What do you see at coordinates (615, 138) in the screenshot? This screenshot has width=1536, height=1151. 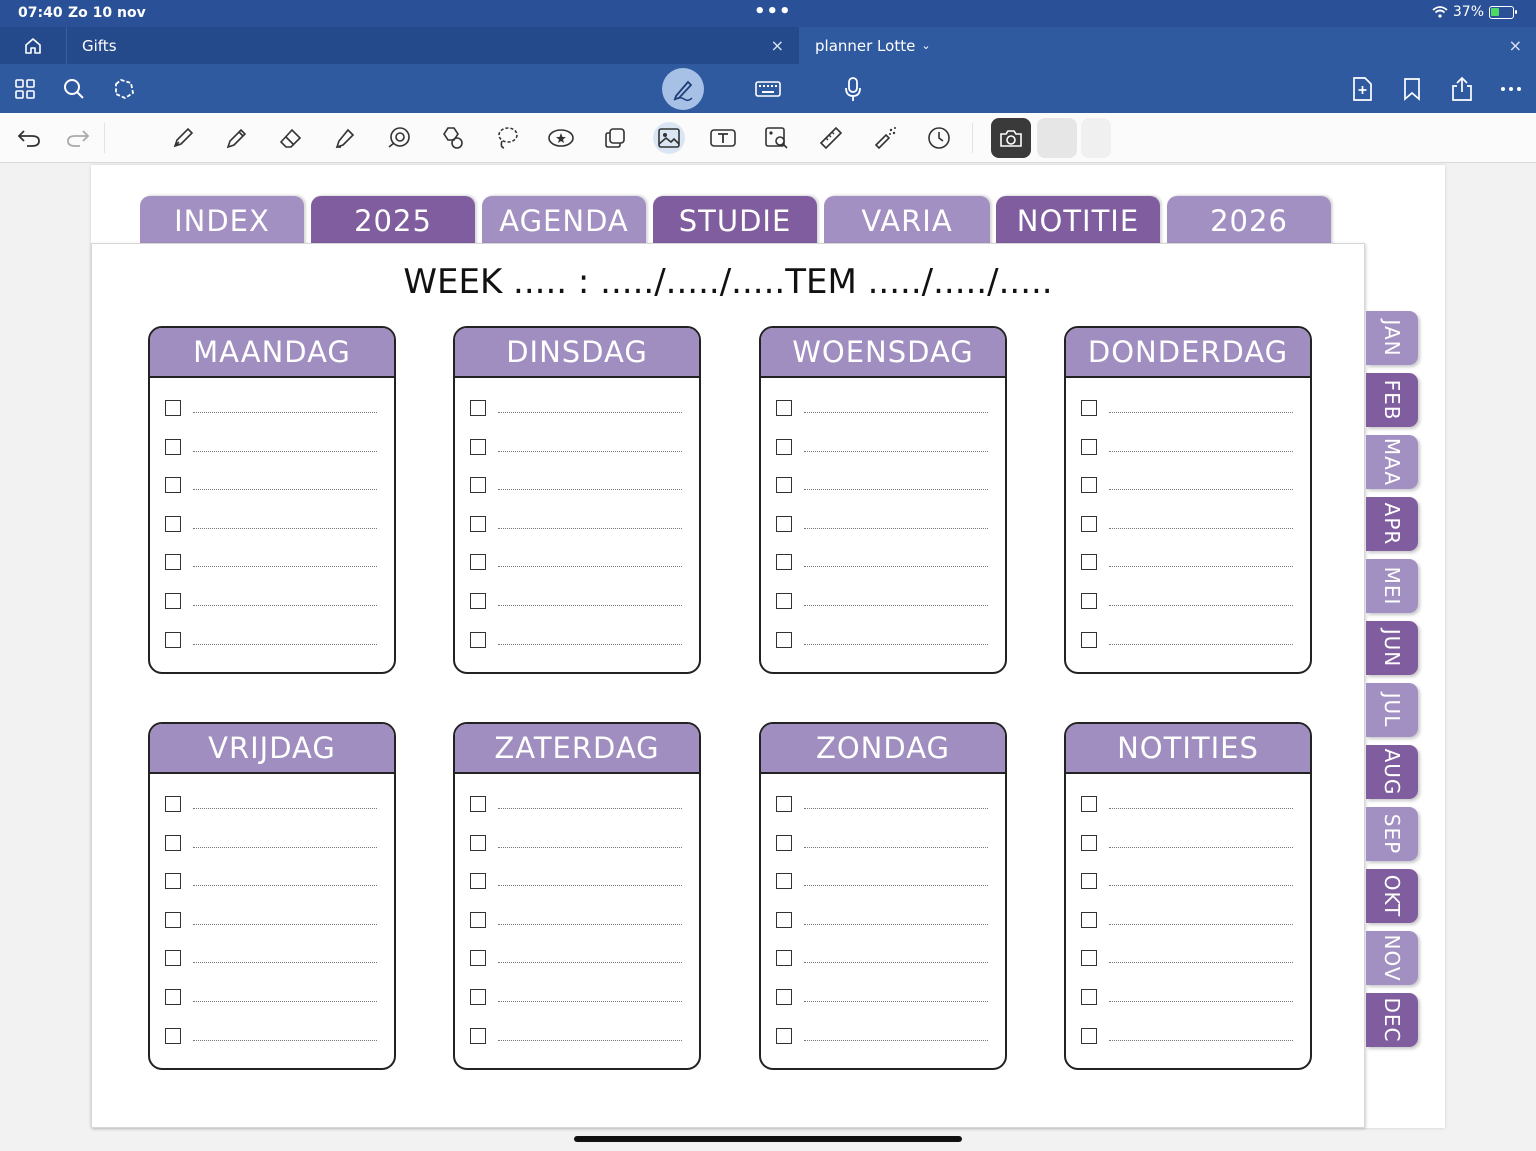 I see `element-icon` at bounding box center [615, 138].